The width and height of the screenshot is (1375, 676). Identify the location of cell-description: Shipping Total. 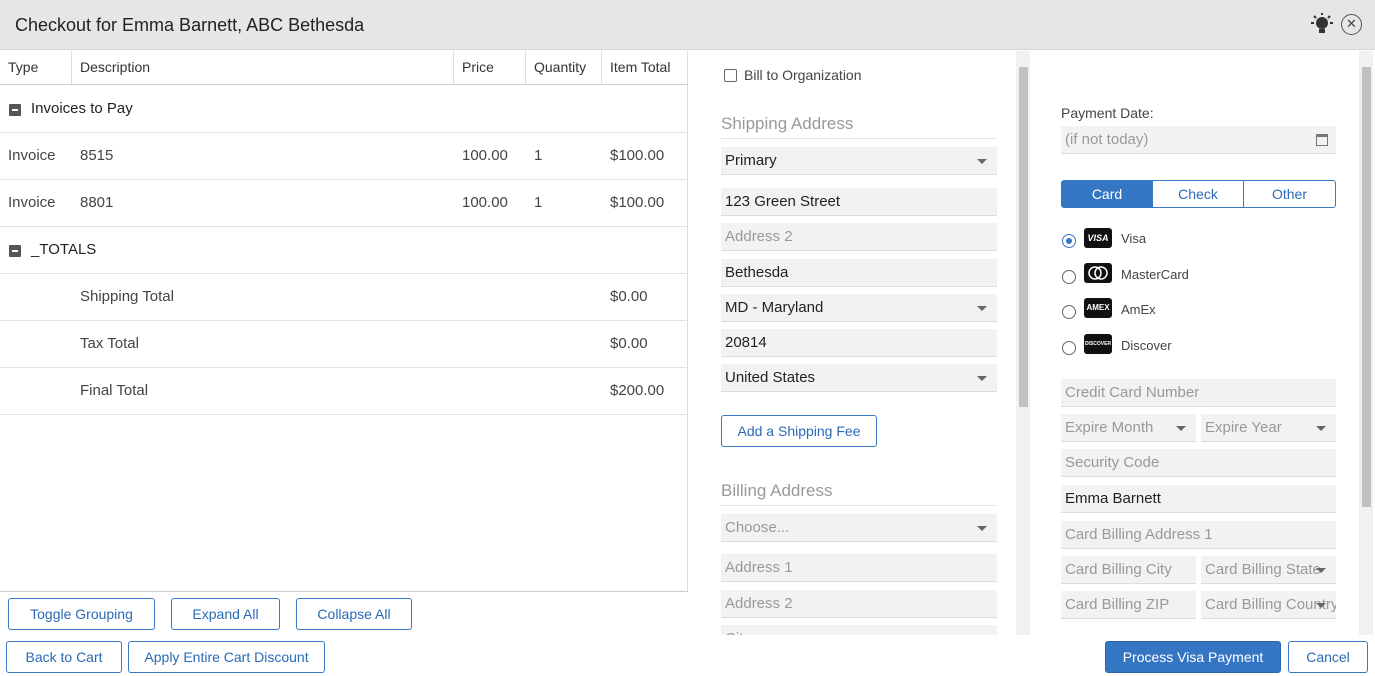
(127, 296).